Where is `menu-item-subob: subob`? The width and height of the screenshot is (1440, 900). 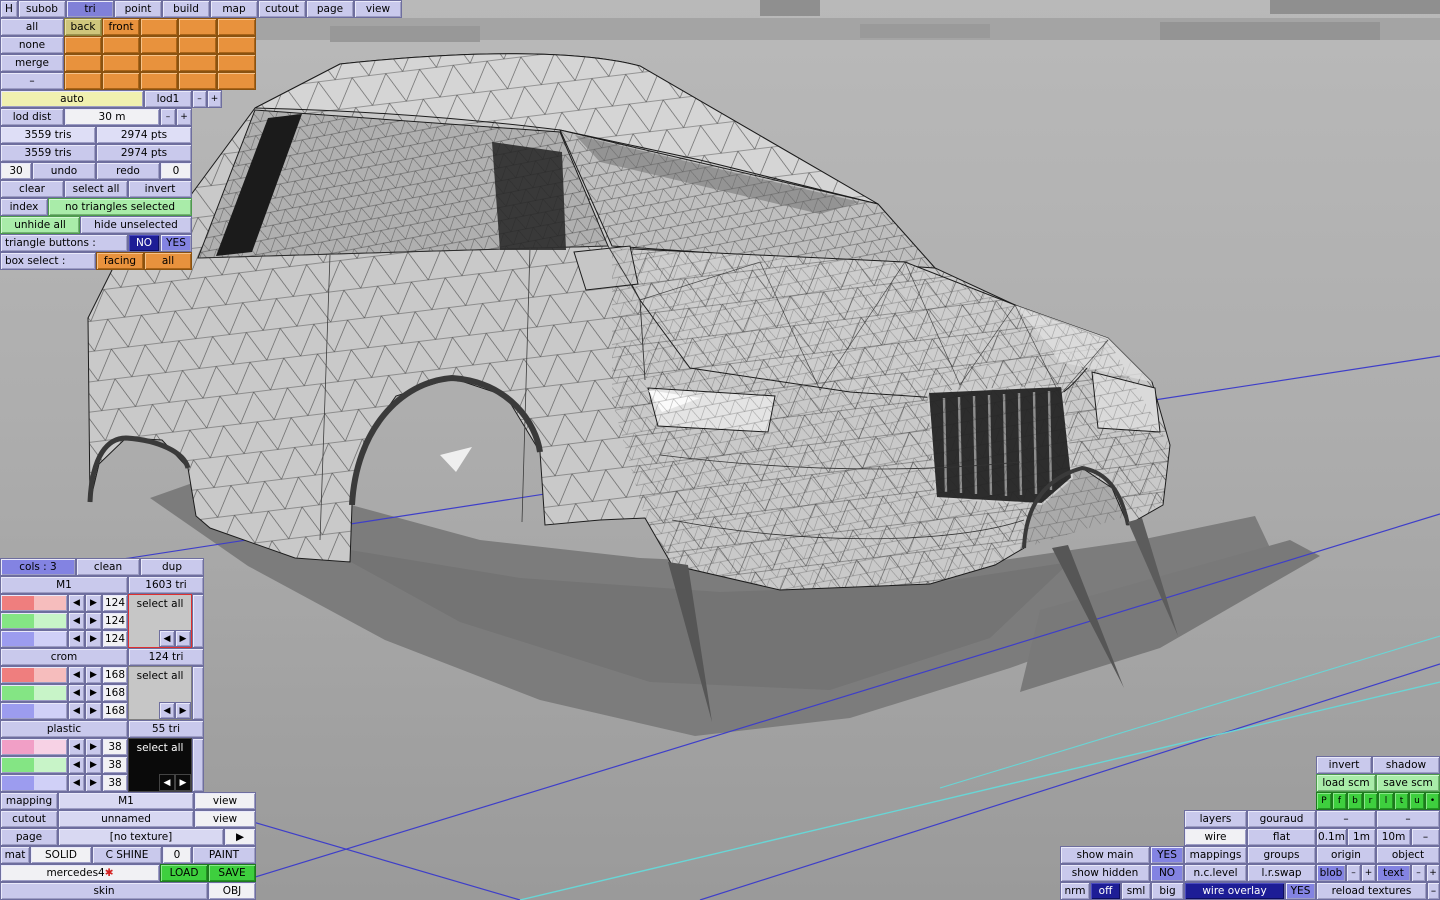 menu-item-subob: subob is located at coordinates (42, 9).